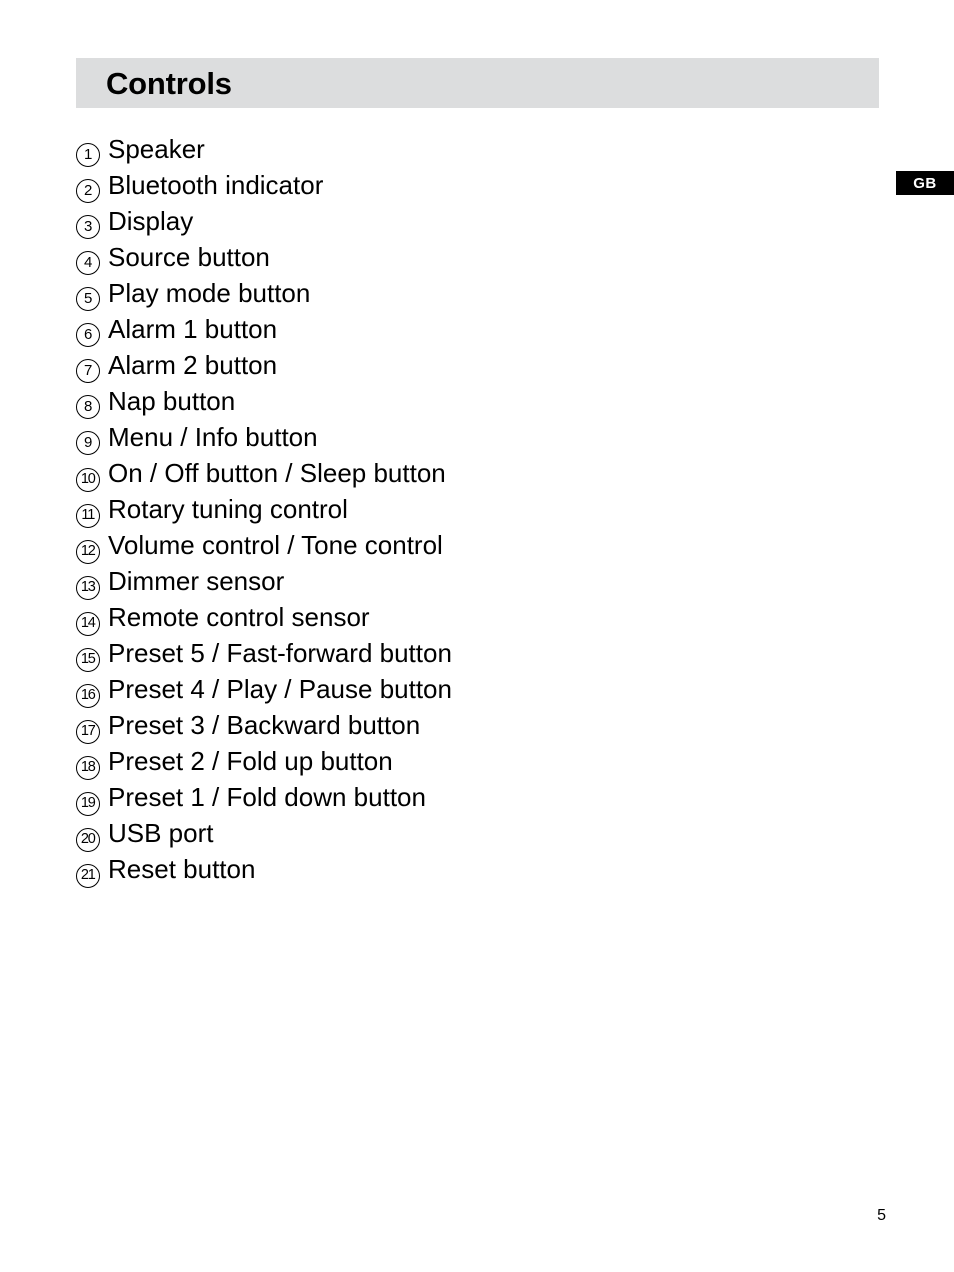  I want to click on circled-number-icon: 3, so click(92, 221).